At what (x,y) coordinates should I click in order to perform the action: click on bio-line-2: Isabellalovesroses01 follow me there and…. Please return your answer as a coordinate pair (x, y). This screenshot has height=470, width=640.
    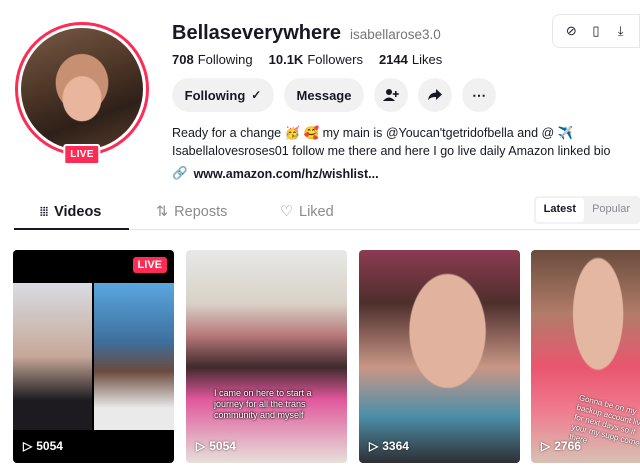
    Looking at the image, I should click on (391, 151).